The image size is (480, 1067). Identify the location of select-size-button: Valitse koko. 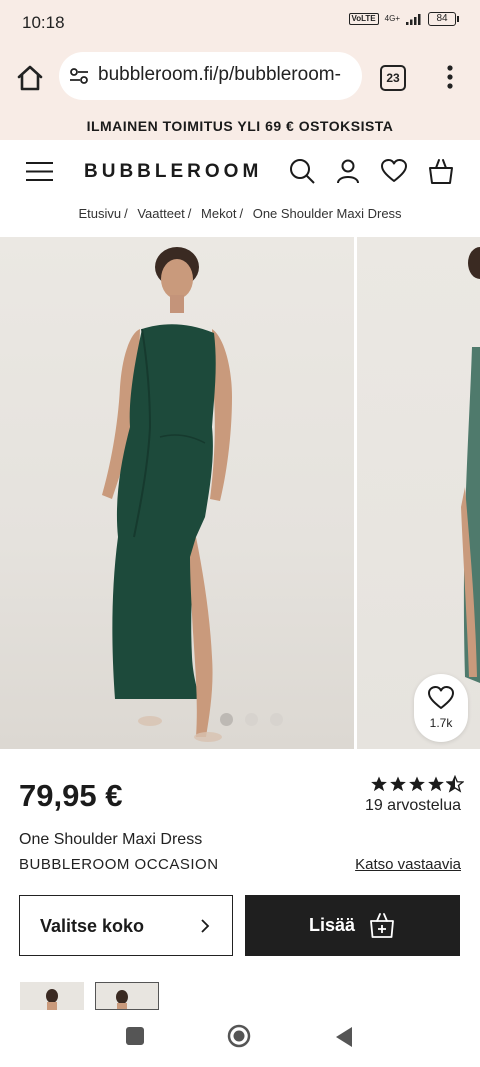
(126, 925).